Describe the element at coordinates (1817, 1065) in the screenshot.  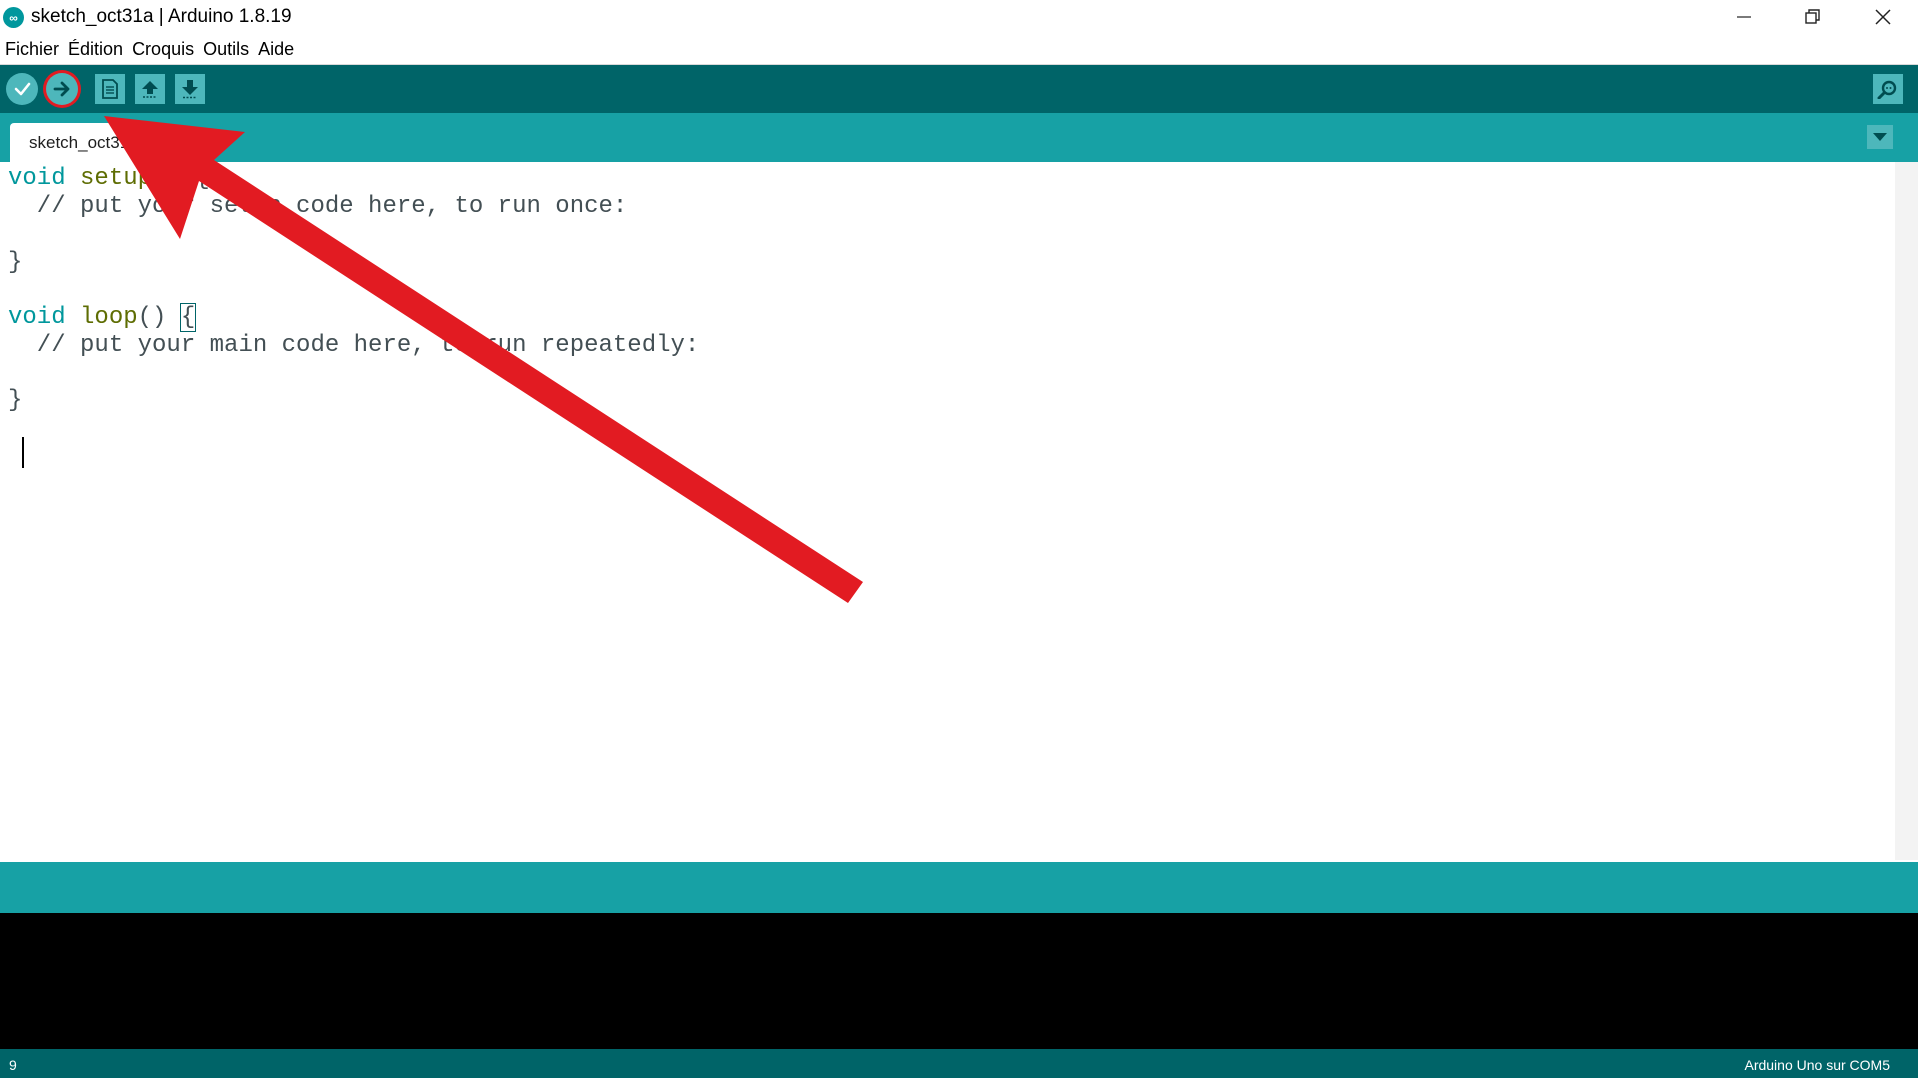
I see `board-port-label: Arduino Uno sur COM5` at that location.